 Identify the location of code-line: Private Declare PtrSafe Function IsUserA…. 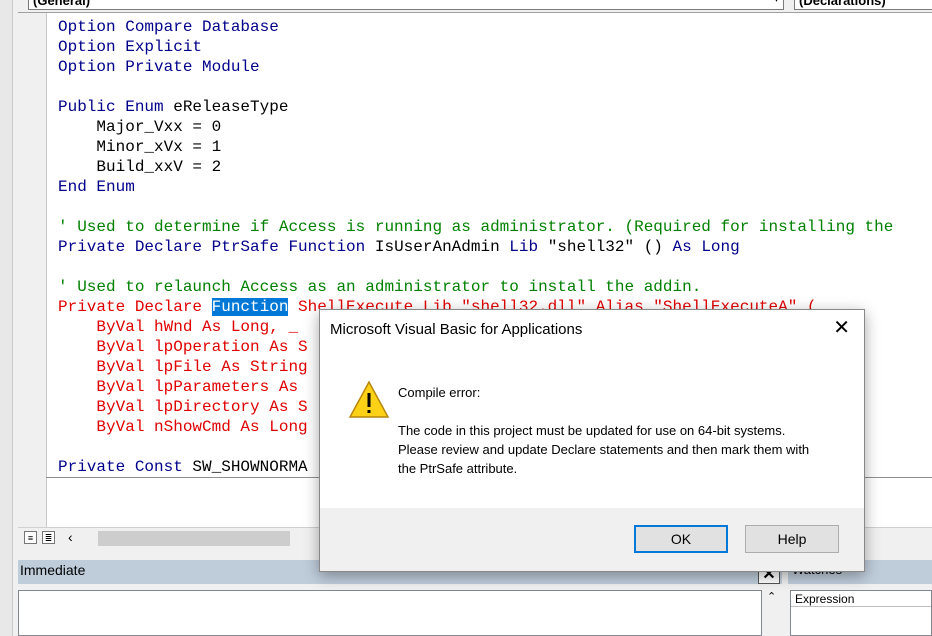
(475, 247).